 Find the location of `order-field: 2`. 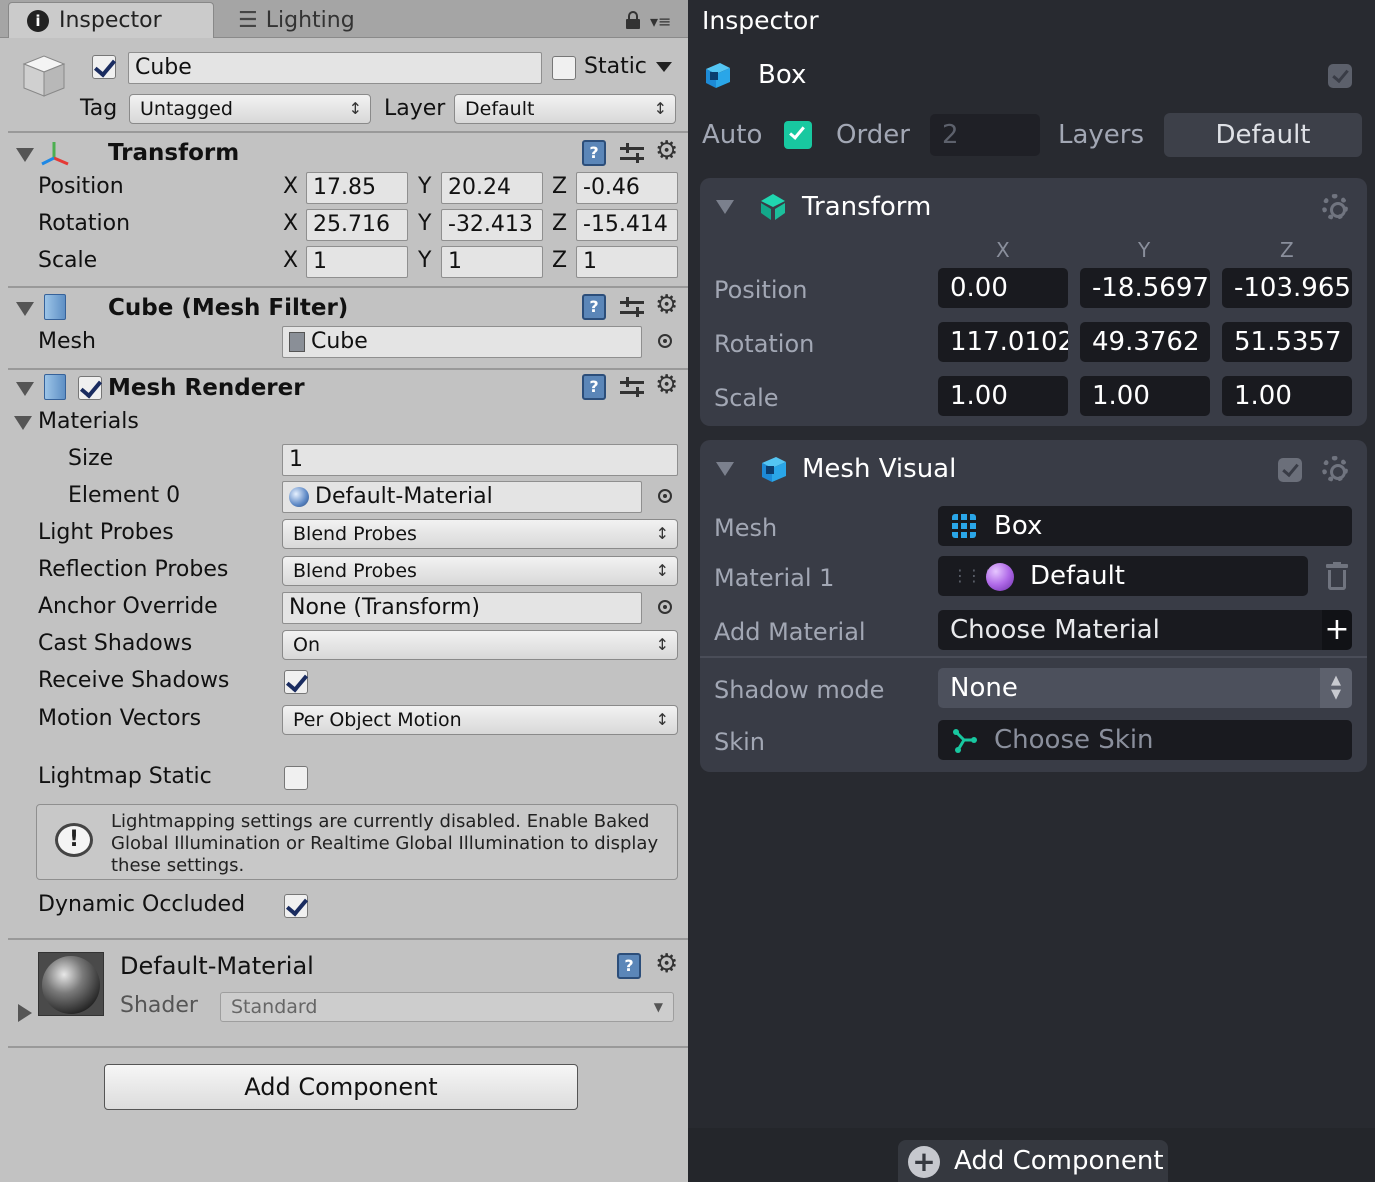

order-field: 2 is located at coordinates (985, 135).